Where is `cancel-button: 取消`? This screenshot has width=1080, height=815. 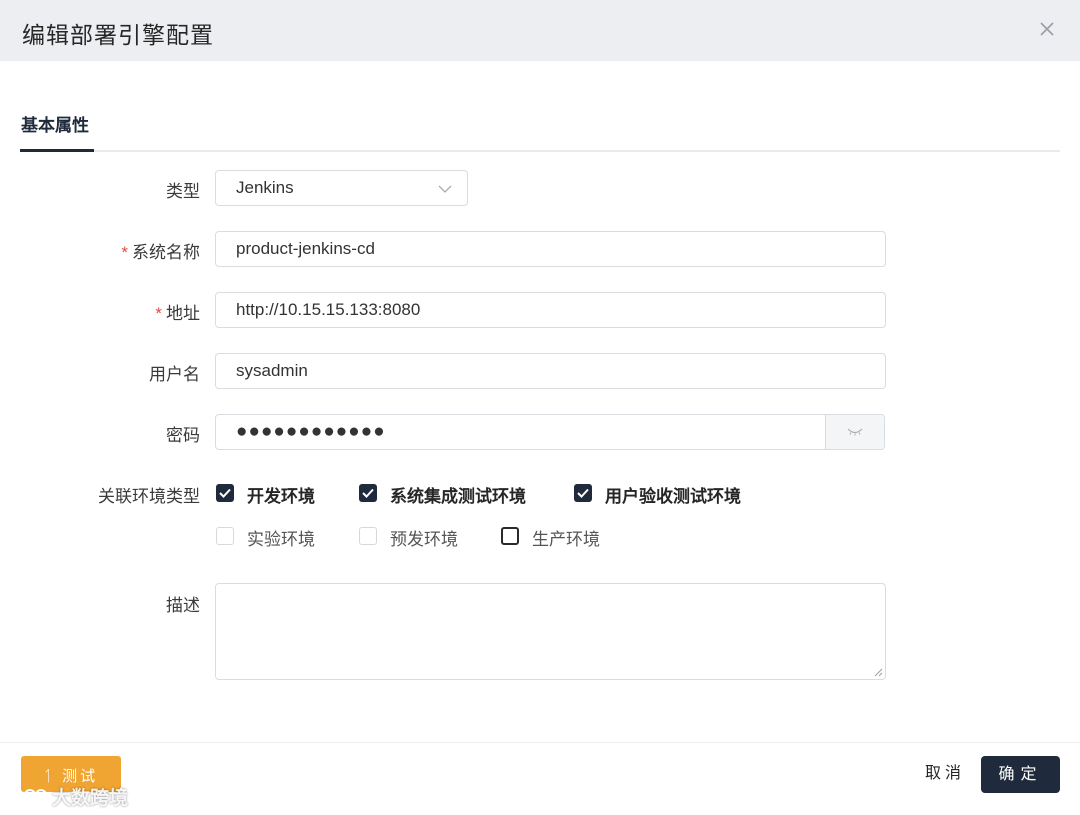
cancel-button: 取消 is located at coordinates (945, 774).